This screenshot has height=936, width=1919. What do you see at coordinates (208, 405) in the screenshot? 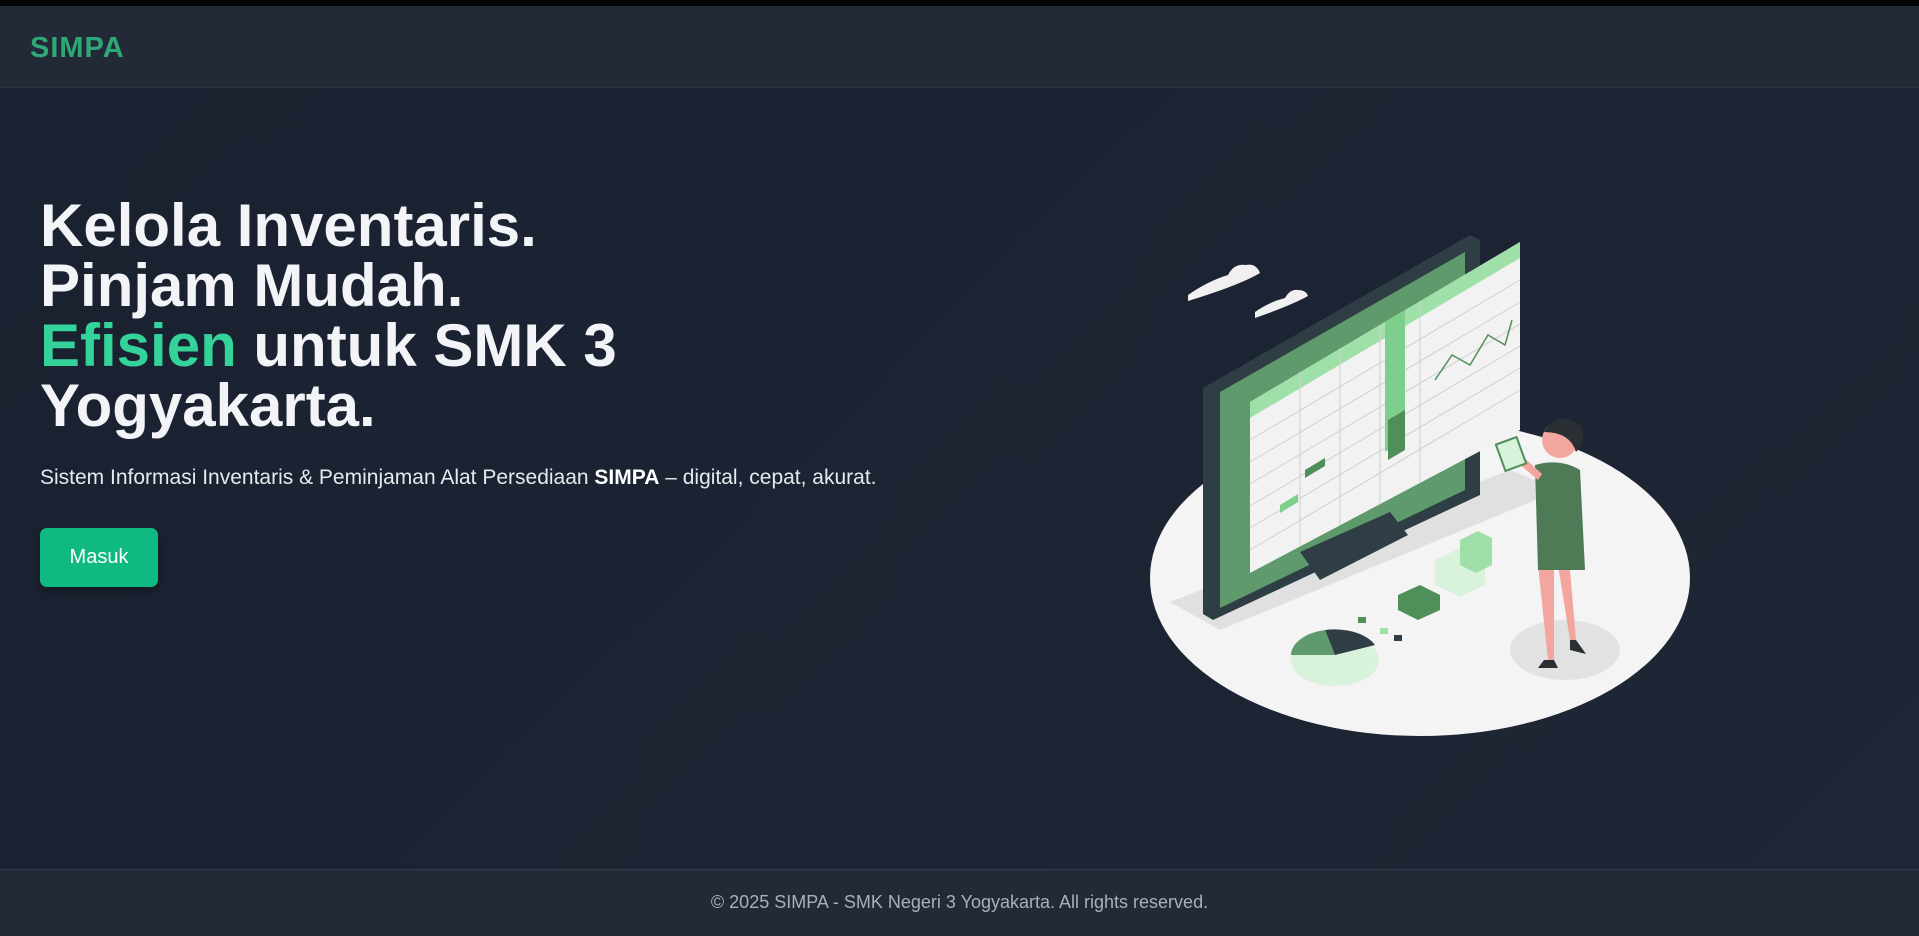
I see `headline-line-4: Yogyakarta.` at bounding box center [208, 405].